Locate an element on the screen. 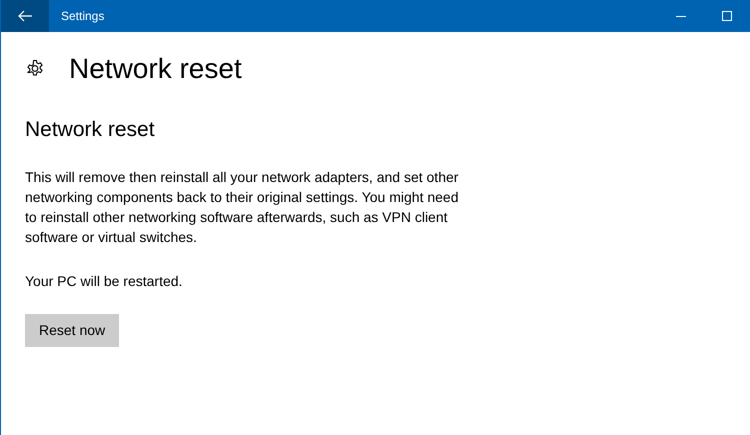 This screenshot has height=435, width=750. section-heading: Network reset is located at coordinates (90, 129).